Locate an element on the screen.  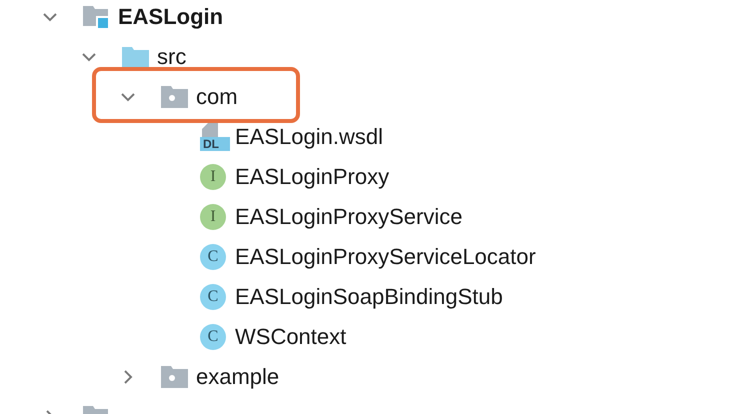
tree-item-label: EASLogin.wsdl is located at coordinates (309, 137).